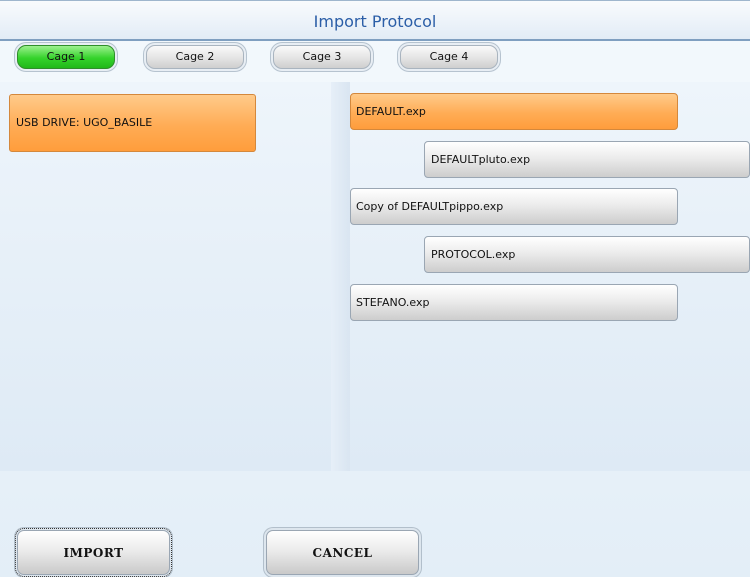  Describe the element at coordinates (66, 57) in the screenshot. I see `cage-1-button: Cage 1` at that location.